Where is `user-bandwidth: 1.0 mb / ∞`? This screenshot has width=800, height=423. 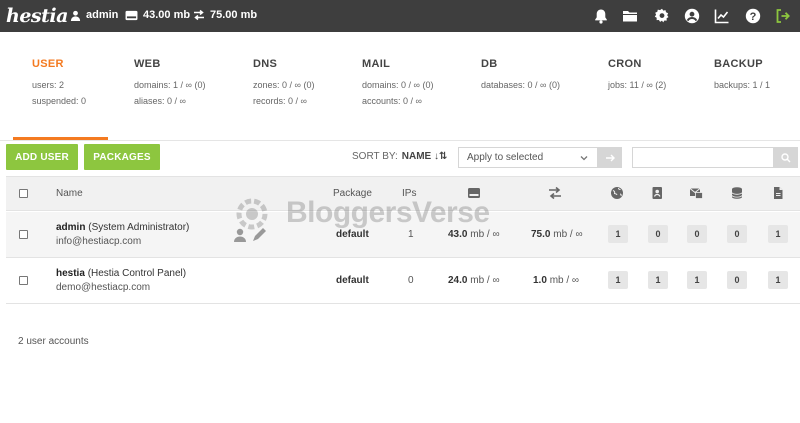
user-bandwidth: 1.0 mb / ∞ is located at coordinates (556, 280).